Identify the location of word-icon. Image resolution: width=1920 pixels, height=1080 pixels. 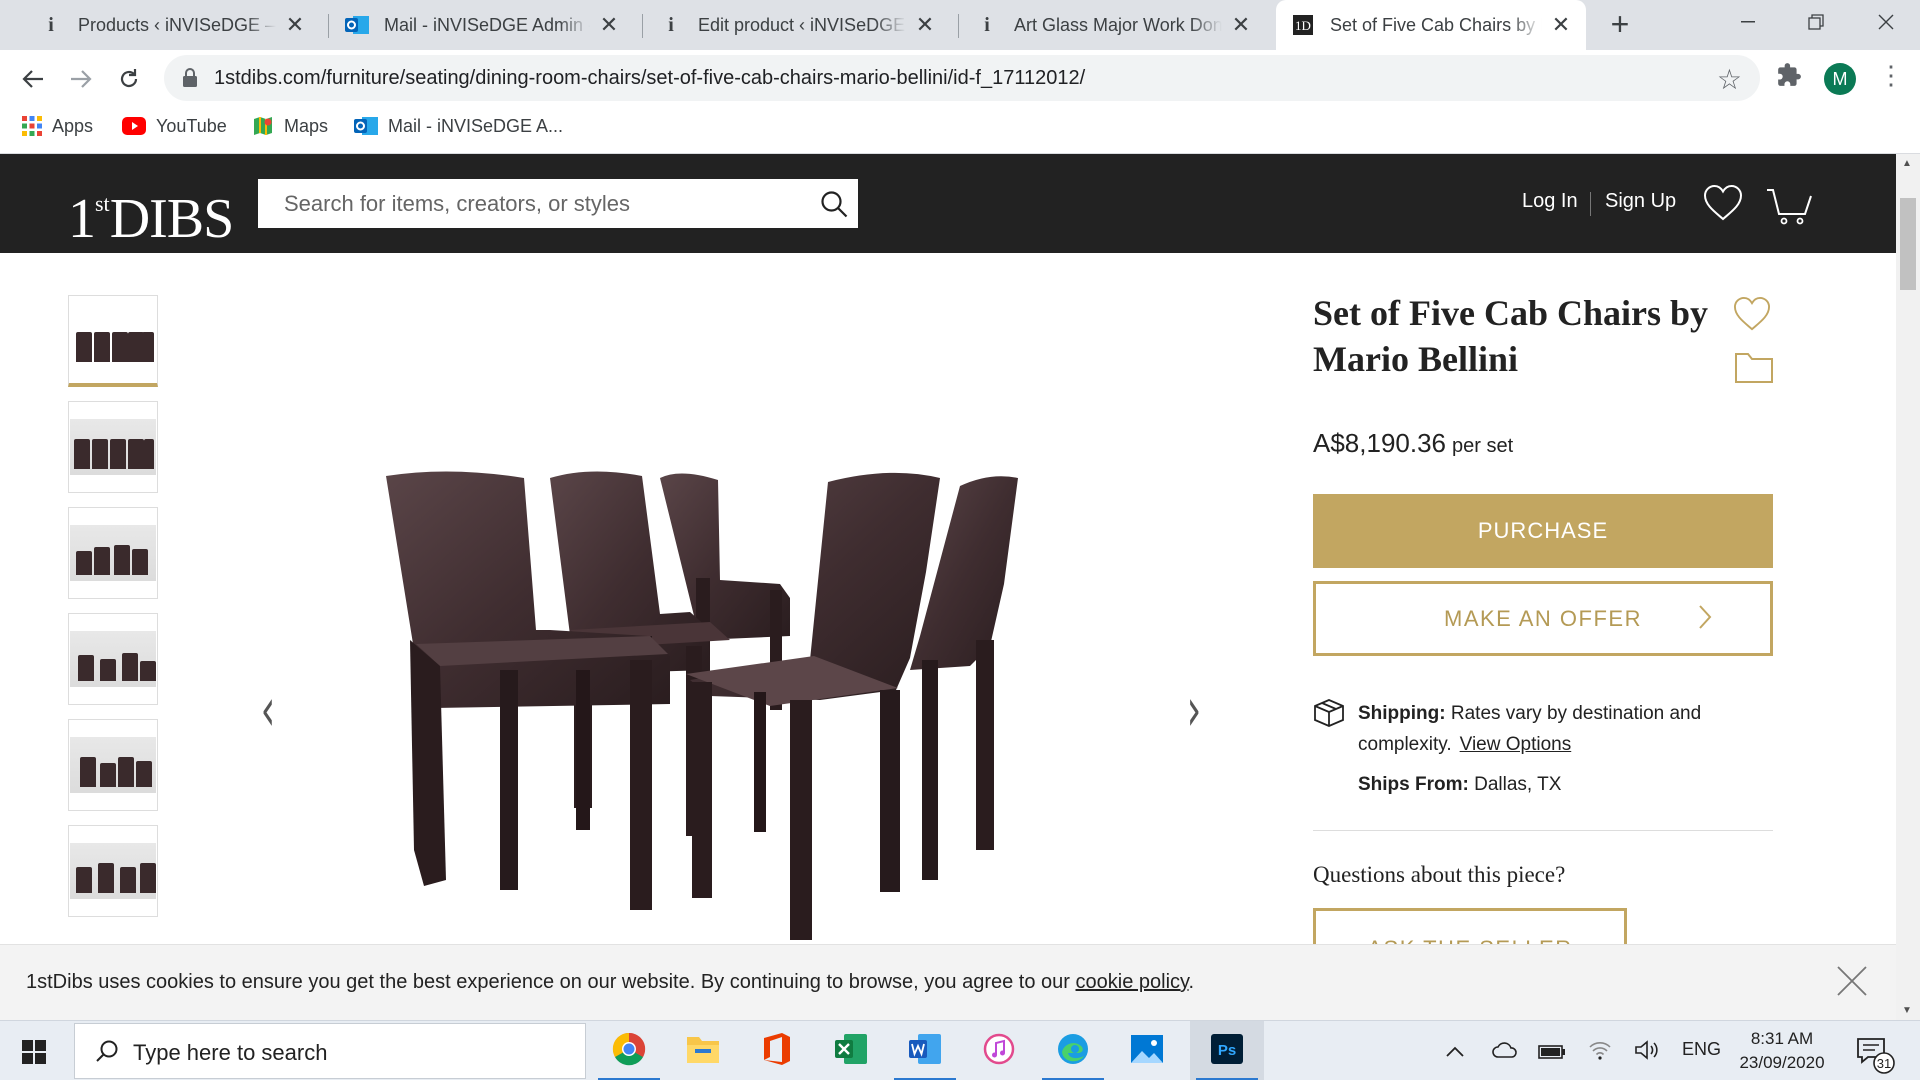
(925, 1051).